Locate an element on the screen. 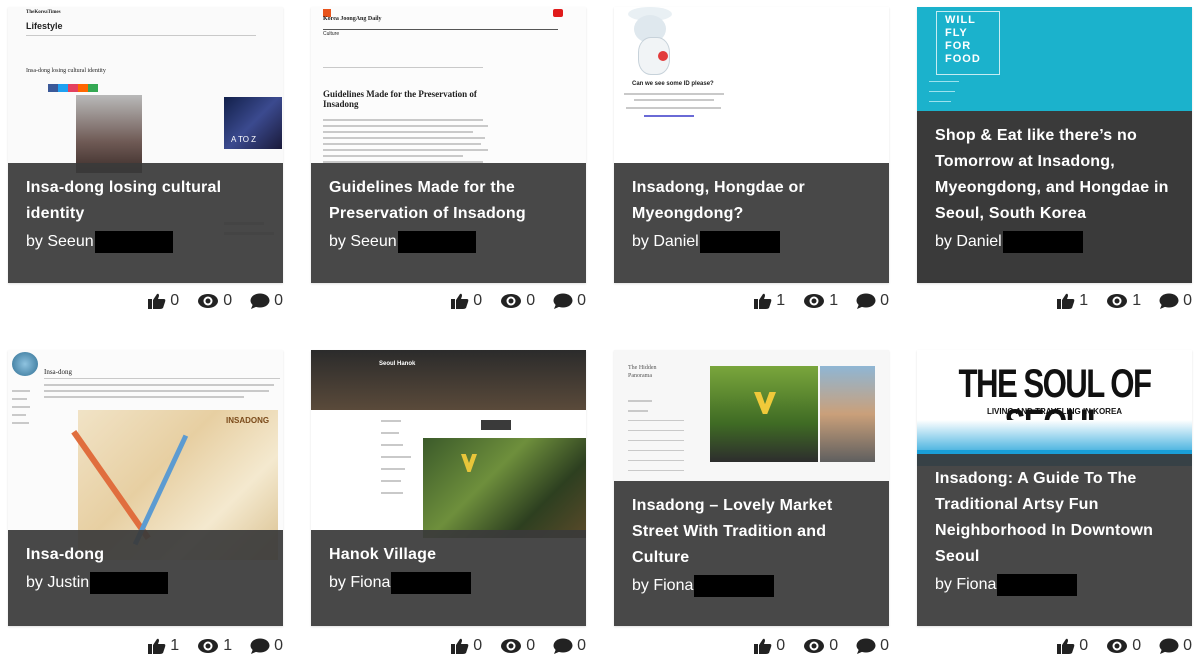 The width and height of the screenshot is (1194, 662). card-title: Insa-dong losing cultural identity is located at coordinates (145, 201).